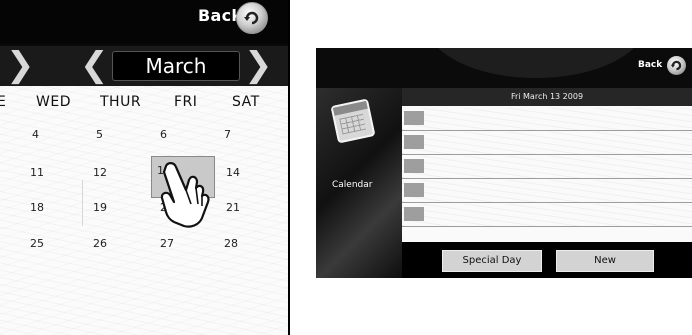 This screenshot has height=335, width=692. What do you see at coordinates (100, 172) in the screenshot?
I see `day-cell: 12` at bounding box center [100, 172].